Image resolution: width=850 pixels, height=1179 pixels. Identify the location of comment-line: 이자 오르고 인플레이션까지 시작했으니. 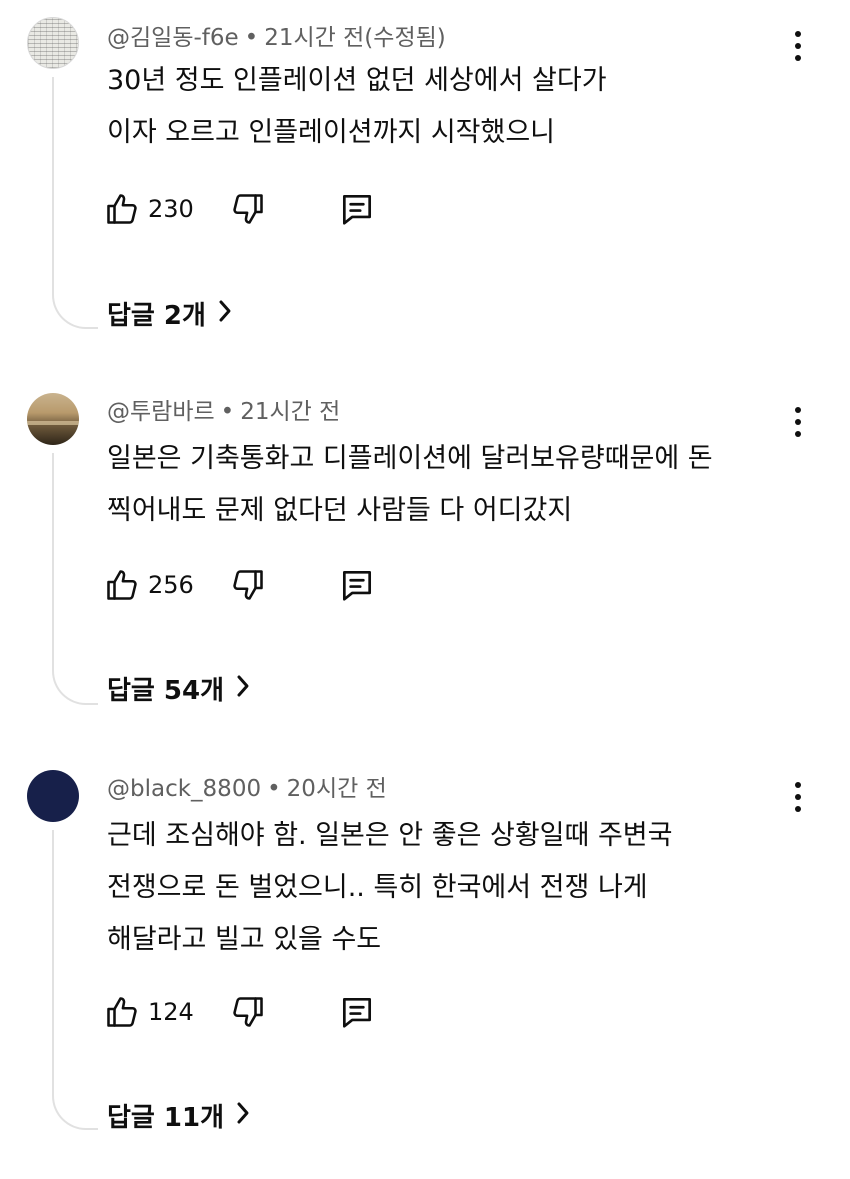
(331, 132).